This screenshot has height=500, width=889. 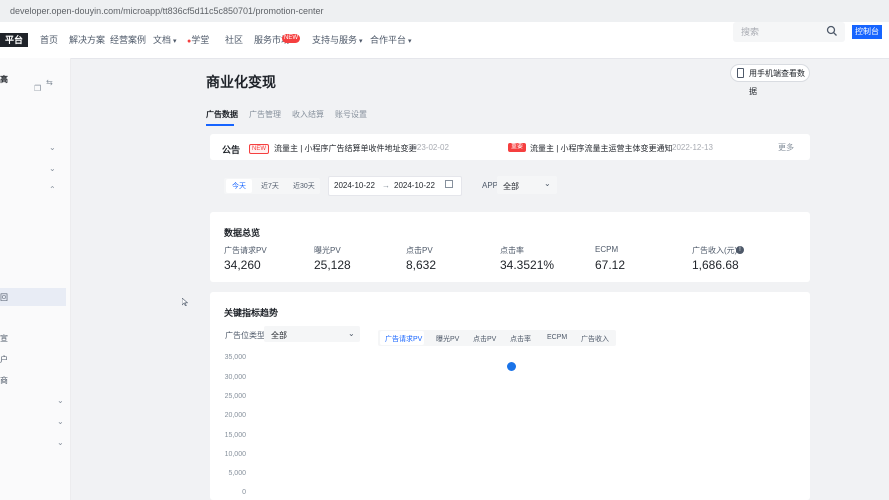 I want to click on more-link: 更多, so click(x=786, y=147).